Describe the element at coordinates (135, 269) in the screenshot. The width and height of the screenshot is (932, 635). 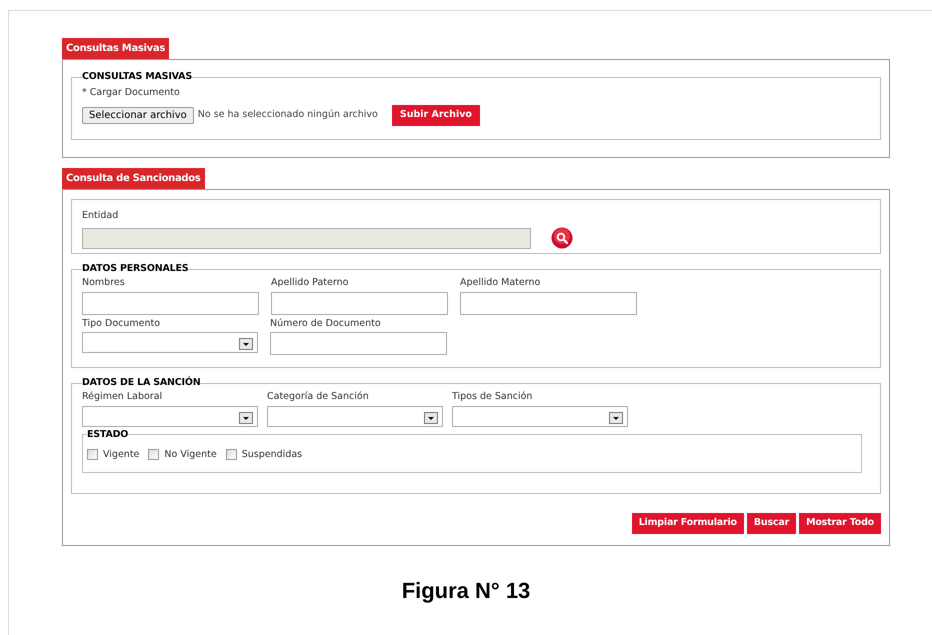
I see `fieldset-legend: DATOS PERSONALES` at that location.